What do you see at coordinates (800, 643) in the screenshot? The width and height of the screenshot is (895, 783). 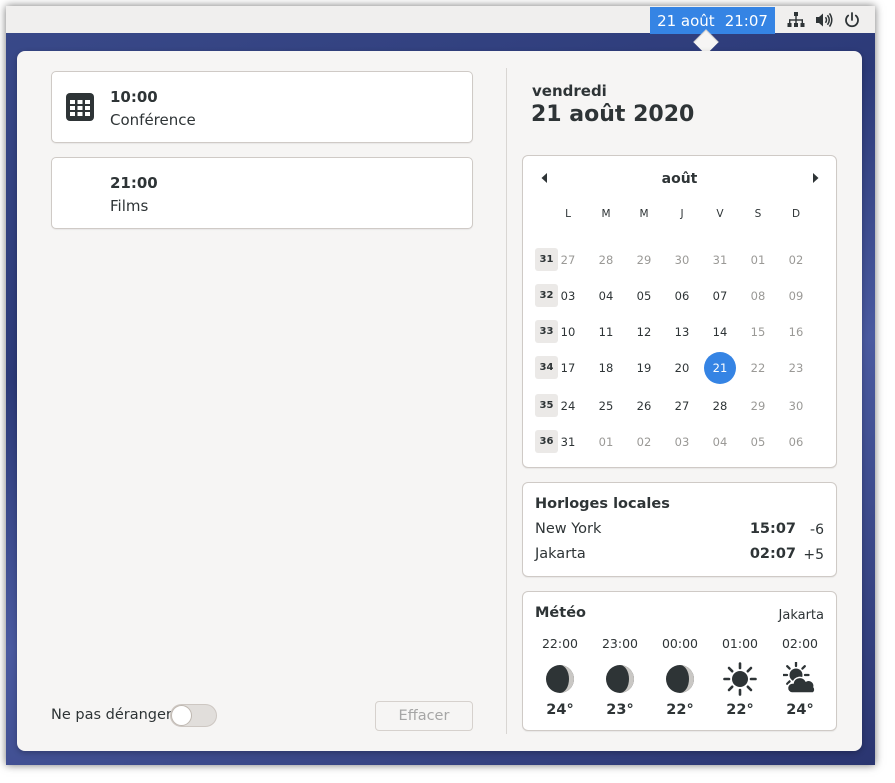 I see `forecast-hour: 02:00` at bounding box center [800, 643].